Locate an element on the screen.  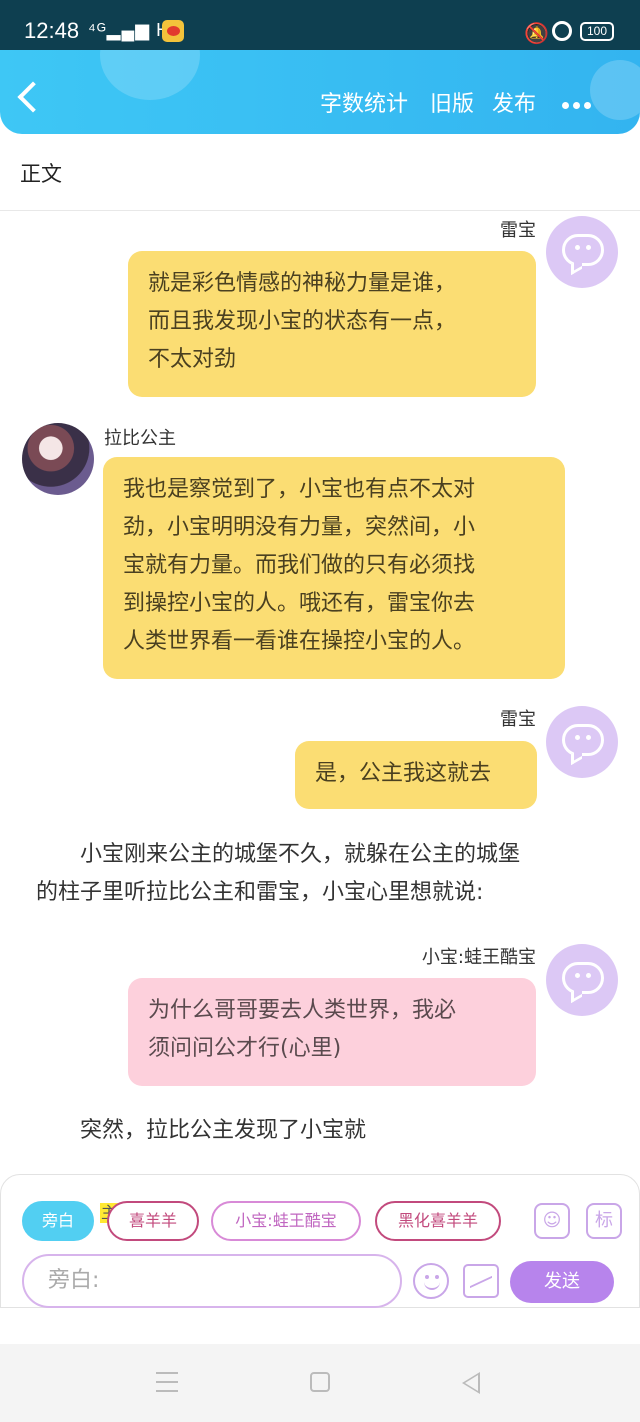
top-bar: 字数统计 旧版 发布 is located at coordinates (320, 92).